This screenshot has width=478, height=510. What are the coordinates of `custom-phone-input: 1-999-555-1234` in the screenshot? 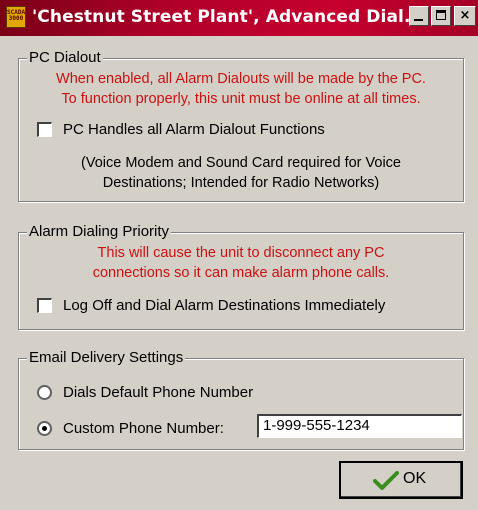 It's located at (359, 426).